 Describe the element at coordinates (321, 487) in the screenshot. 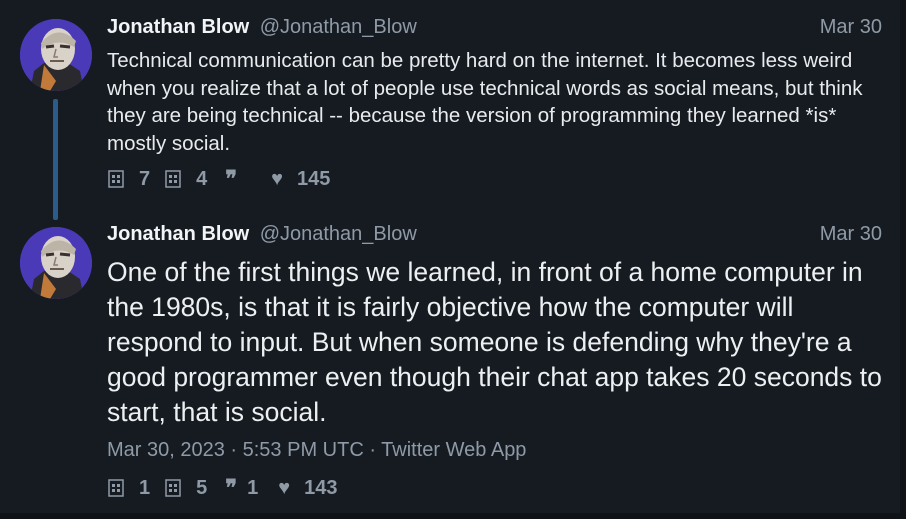

I see `like-count: 143` at that location.